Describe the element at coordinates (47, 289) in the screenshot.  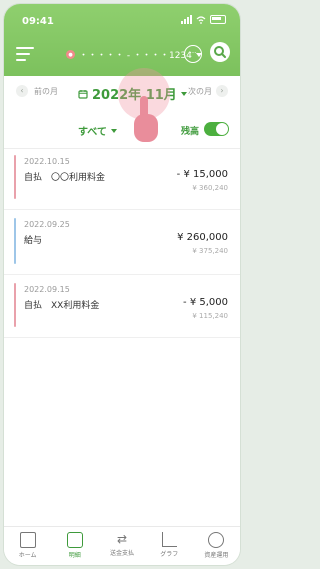
I see `transaction-date: 2022.09.15` at that location.